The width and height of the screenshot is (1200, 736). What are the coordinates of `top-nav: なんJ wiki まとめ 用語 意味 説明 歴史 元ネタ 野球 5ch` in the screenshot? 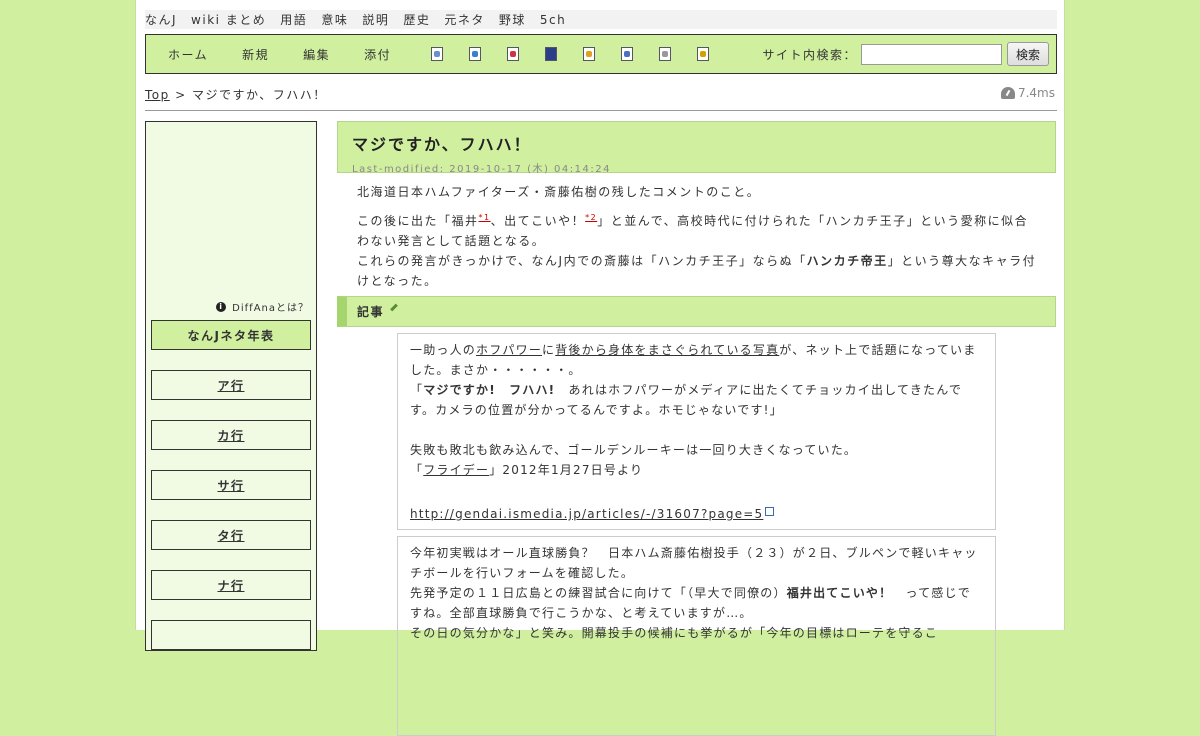 It's located at (601, 19).